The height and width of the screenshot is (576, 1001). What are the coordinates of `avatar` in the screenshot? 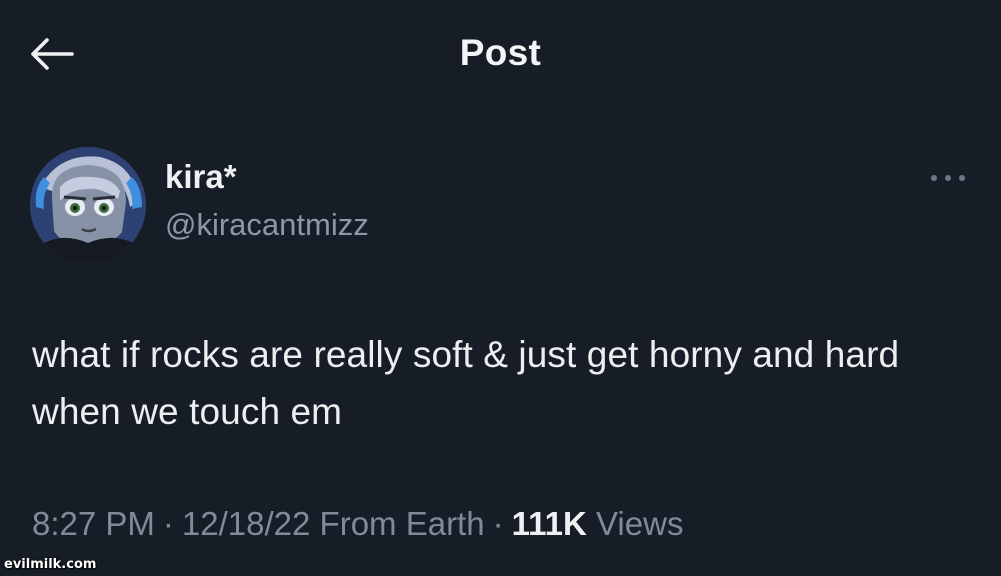 It's located at (88, 205).